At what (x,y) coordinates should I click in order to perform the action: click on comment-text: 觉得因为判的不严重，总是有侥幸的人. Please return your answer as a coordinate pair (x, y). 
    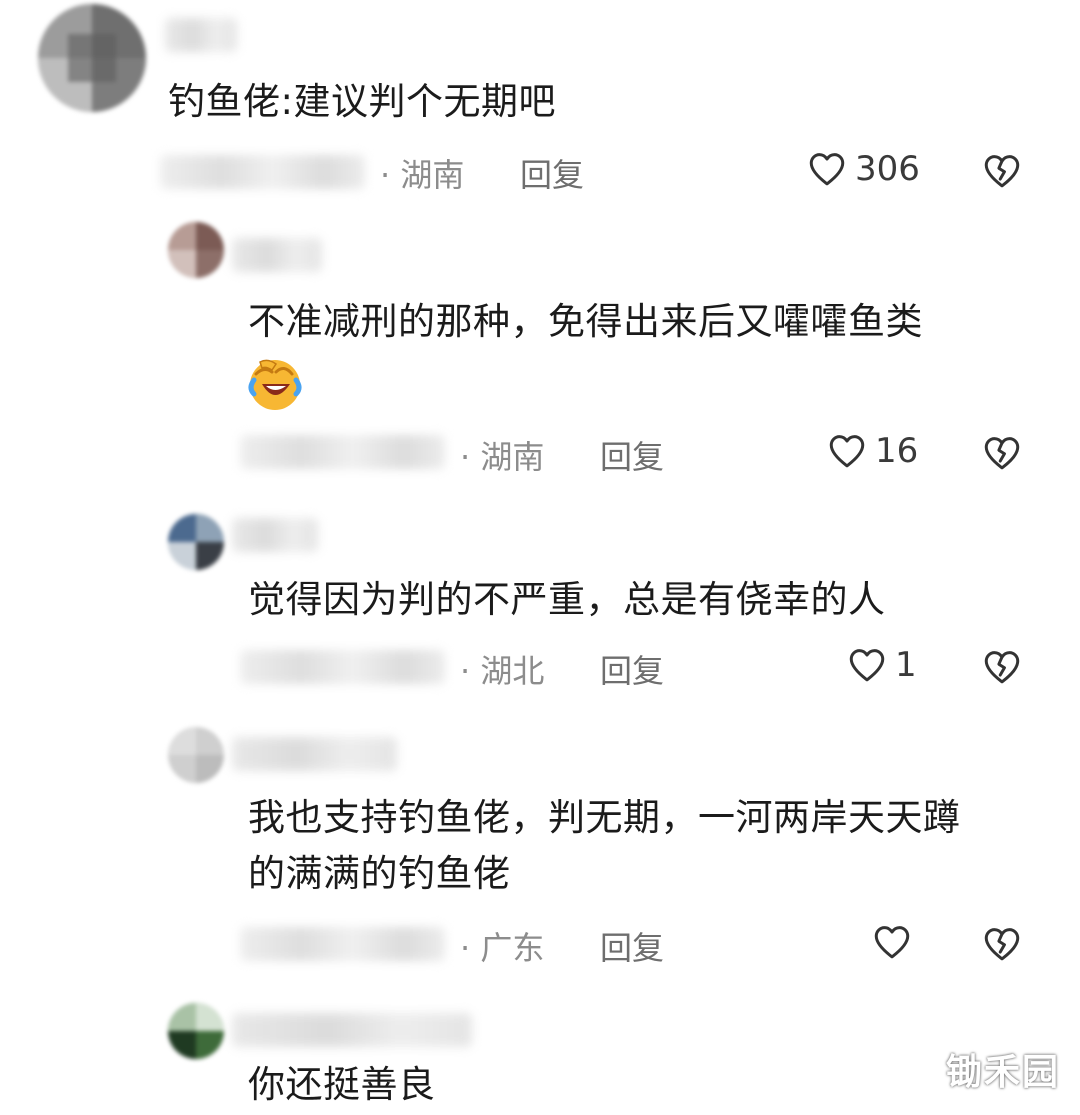
    Looking at the image, I should click on (567, 599).